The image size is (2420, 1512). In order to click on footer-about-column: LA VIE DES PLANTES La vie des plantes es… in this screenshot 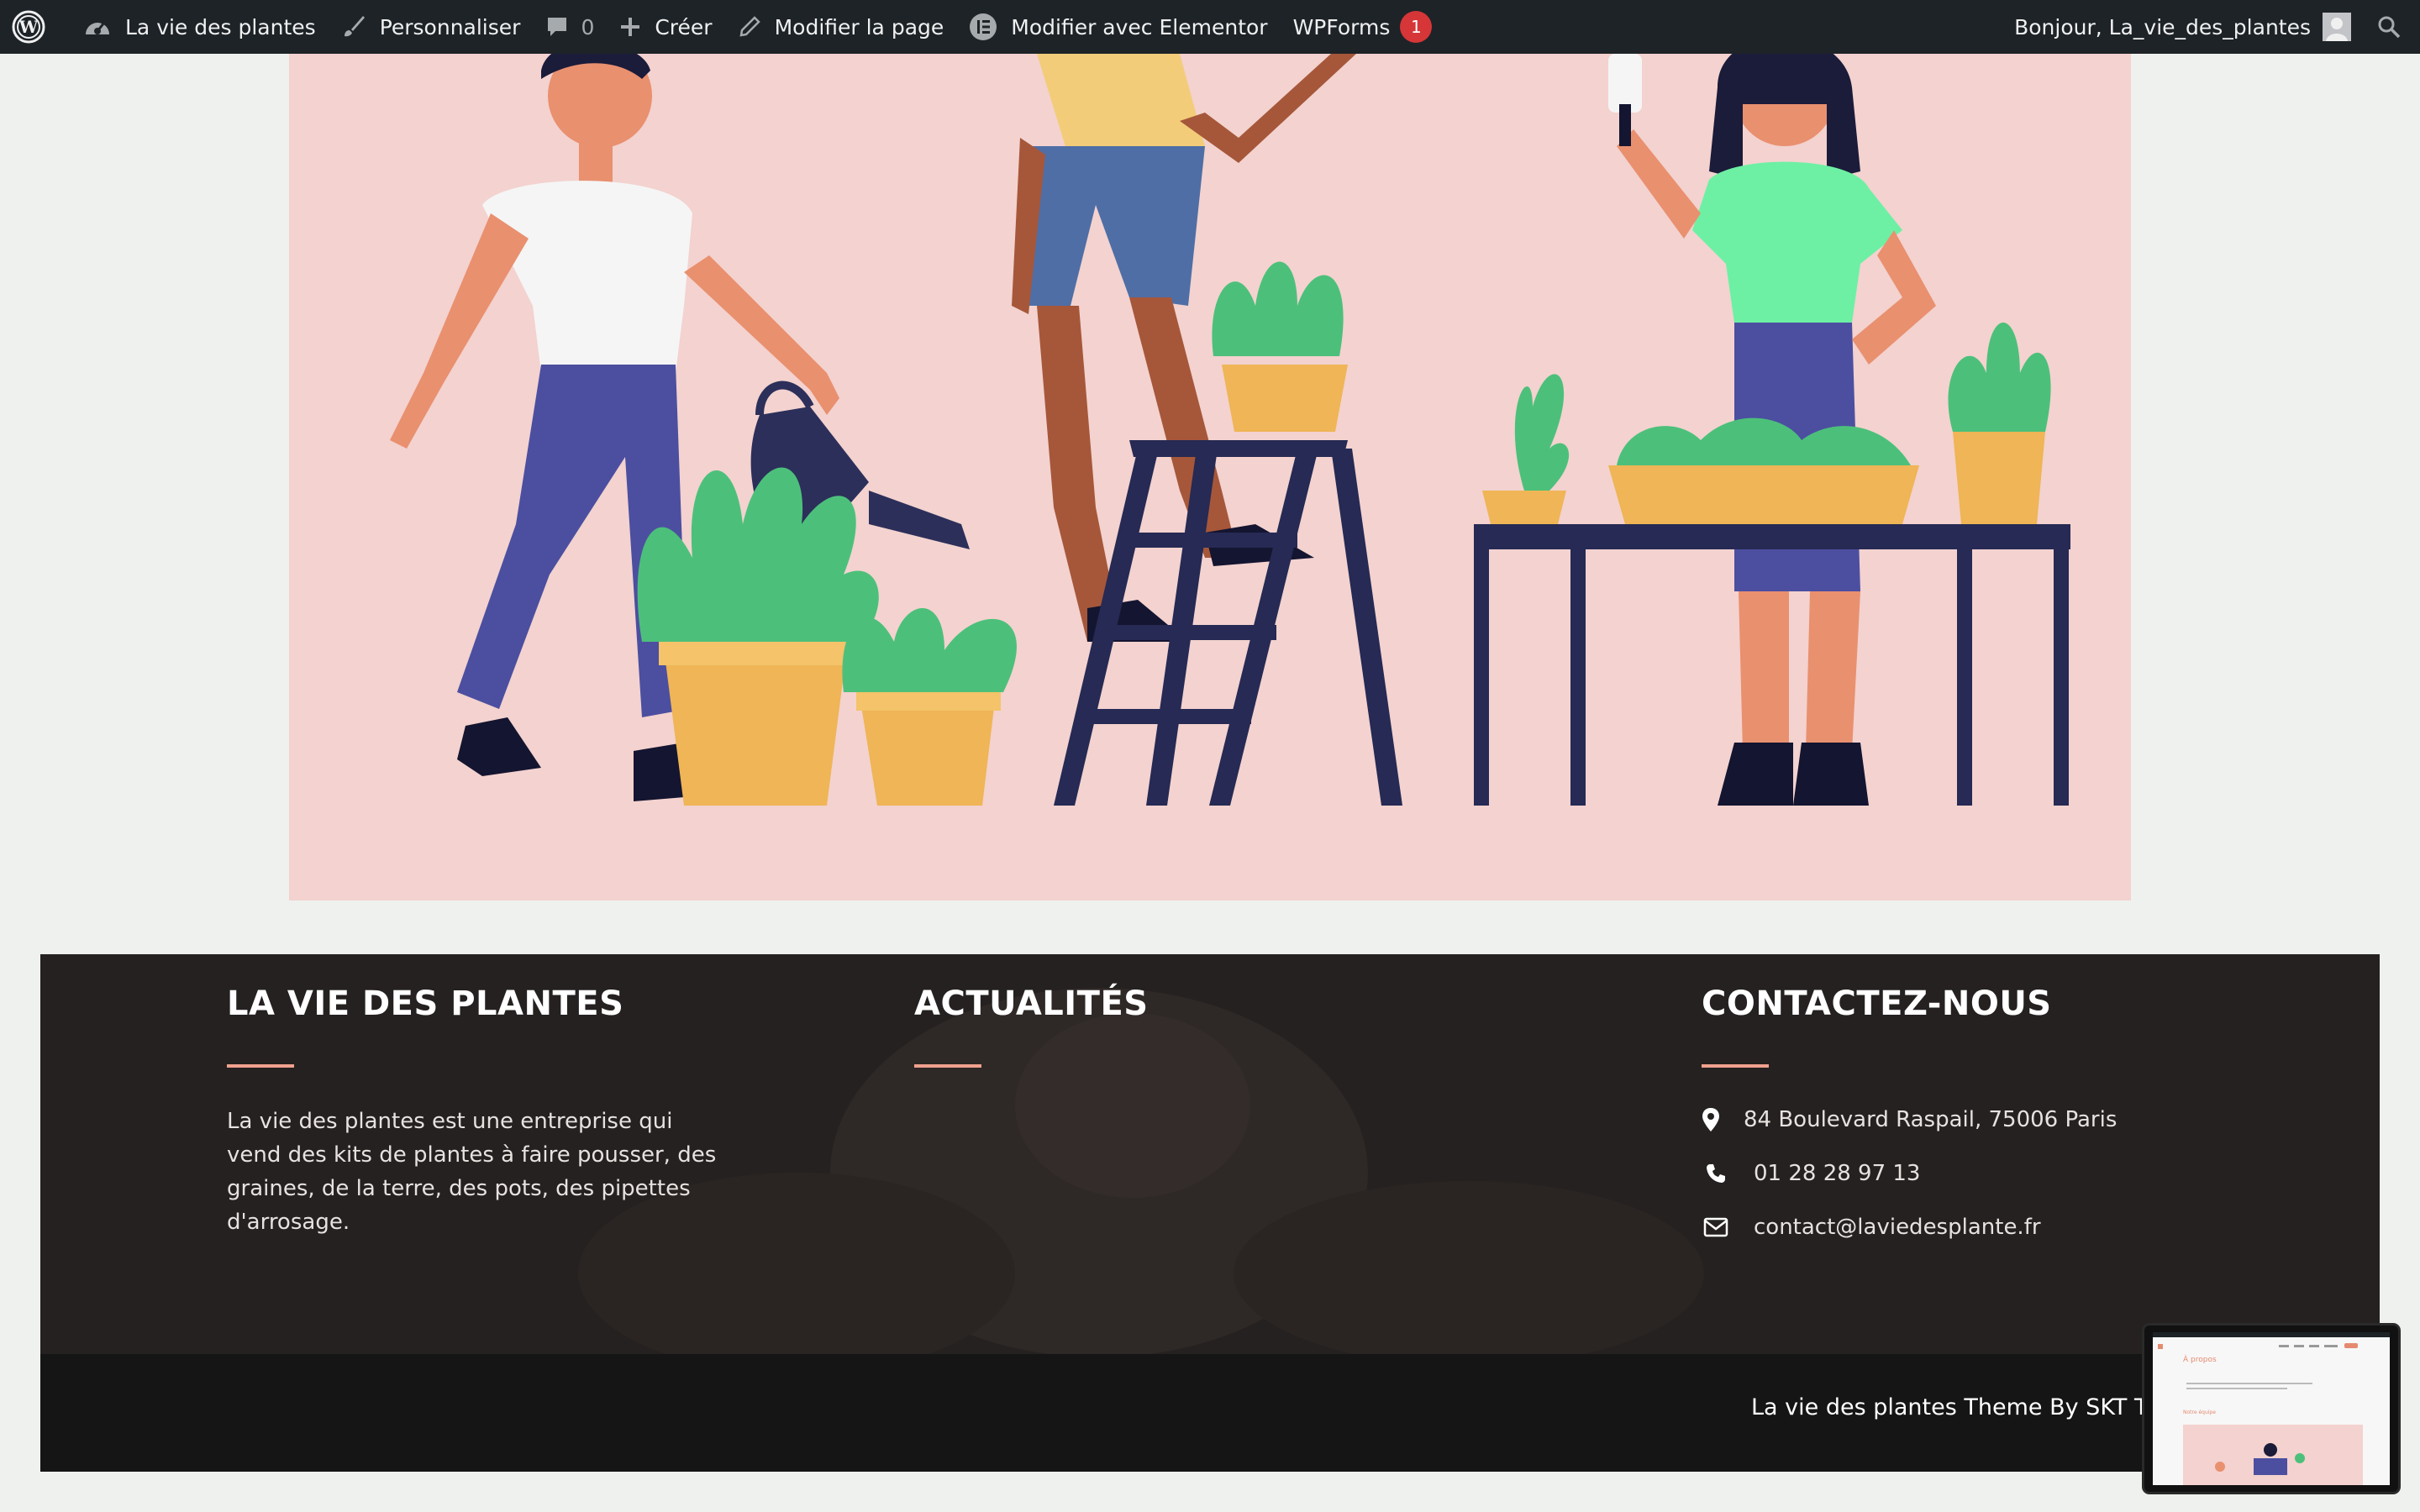, I will do `click(479, 1111)`.